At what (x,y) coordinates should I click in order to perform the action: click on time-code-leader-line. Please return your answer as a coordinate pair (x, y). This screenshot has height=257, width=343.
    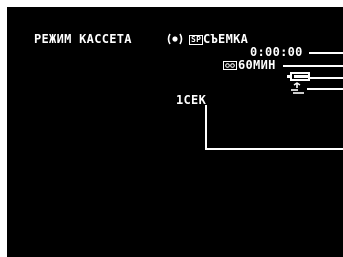
    Looking at the image, I should click on (326, 53).